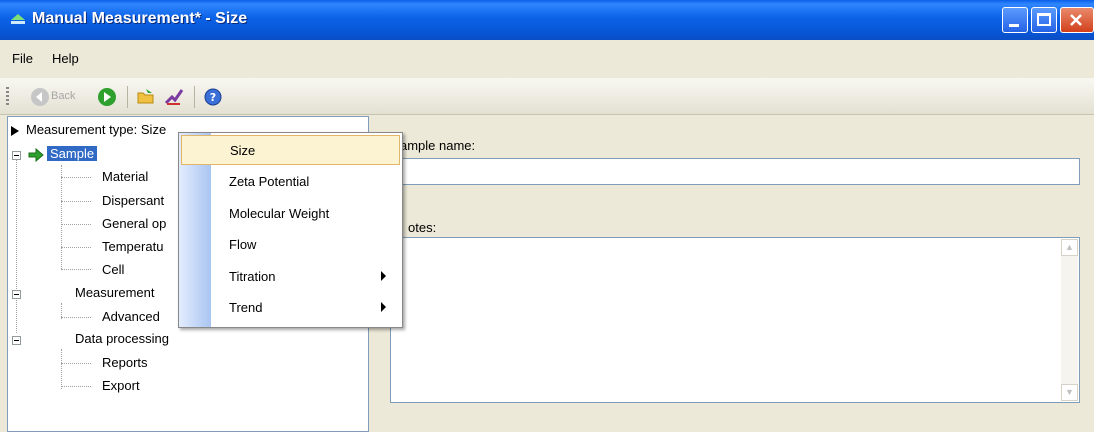  I want to click on tree-item-label: Sample, so click(72, 153).